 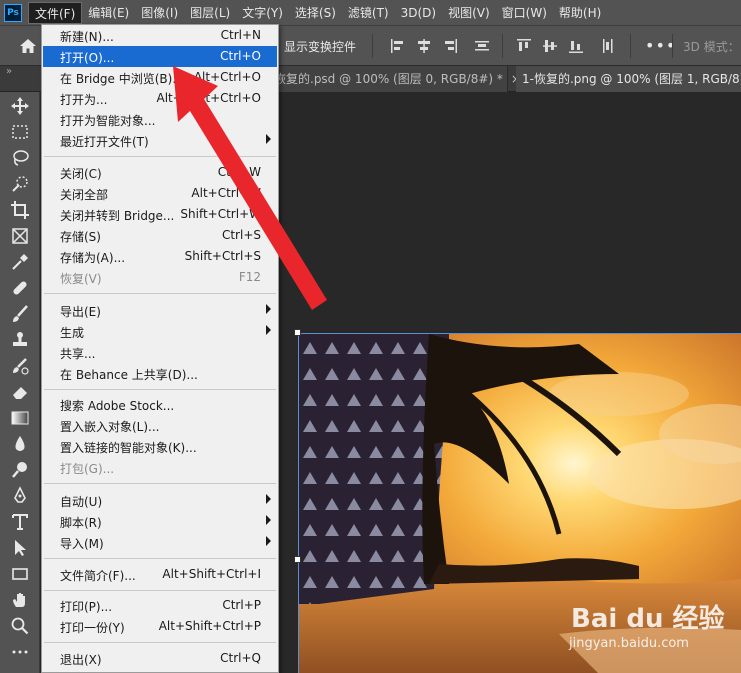 I want to click on frame-icon, so click(x=20, y=236).